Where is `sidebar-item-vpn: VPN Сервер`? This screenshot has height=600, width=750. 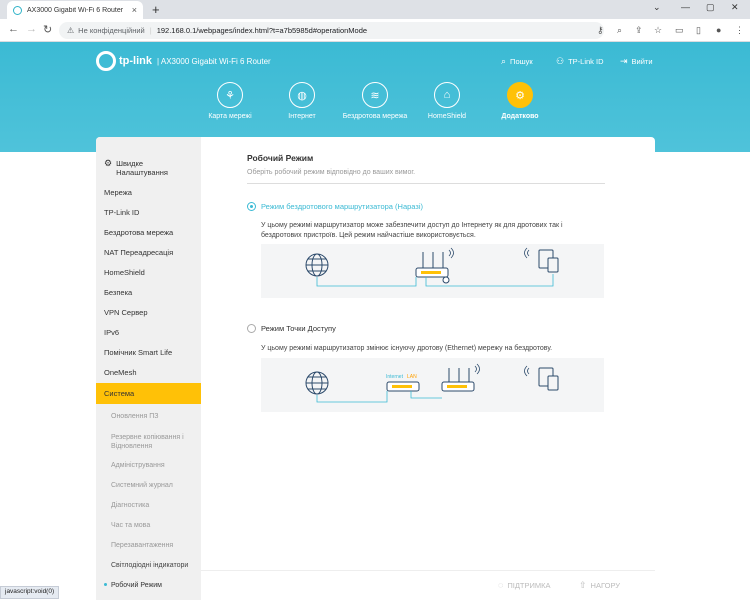 sidebar-item-vpn: VPN Сервер is located at coordinates (126, 312).